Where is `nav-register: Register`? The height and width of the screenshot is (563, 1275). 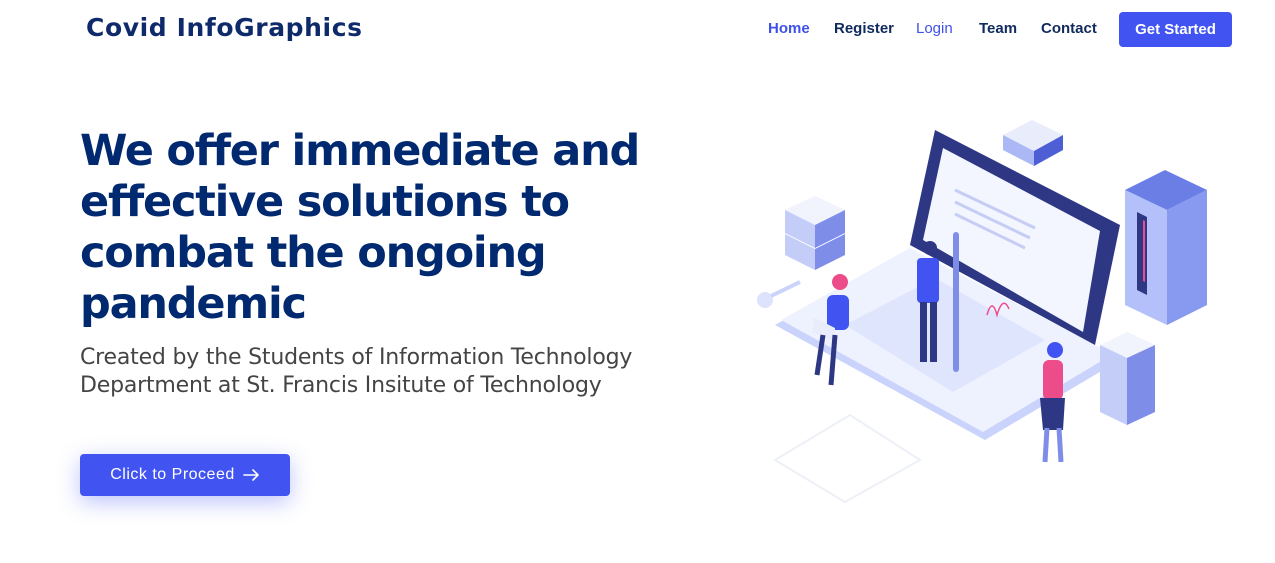
nav-register: Register is located at coordinates (864, 28).